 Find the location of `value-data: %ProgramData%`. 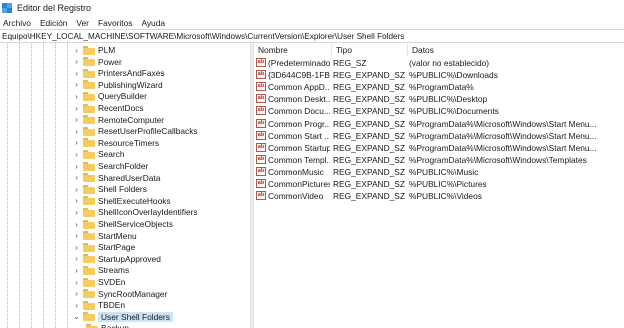

value-data: %ProgramData% is located at coordinates (441, 87).